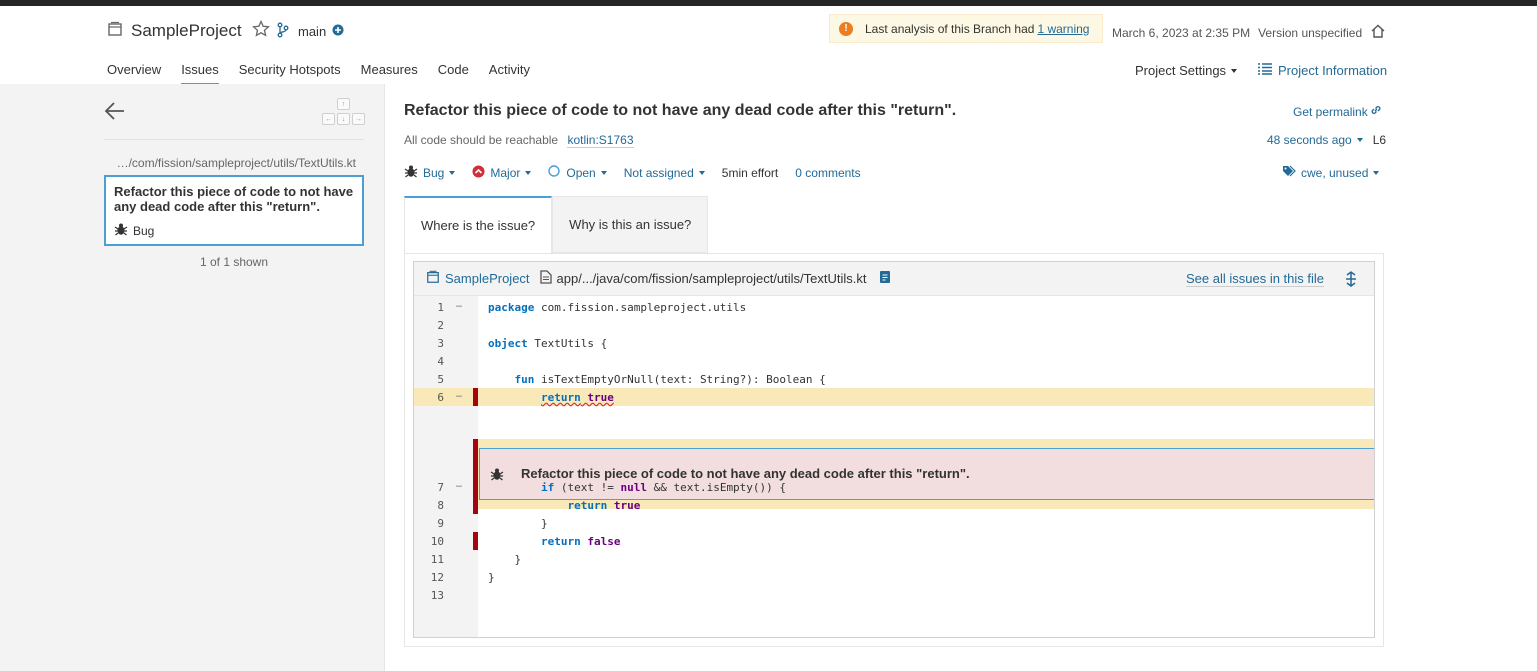 The image size is (1537, 671). What do you see at coordinates (894, 577) in the screenshot?
I see `code-line: 12}` at bounding box center [894, 577].